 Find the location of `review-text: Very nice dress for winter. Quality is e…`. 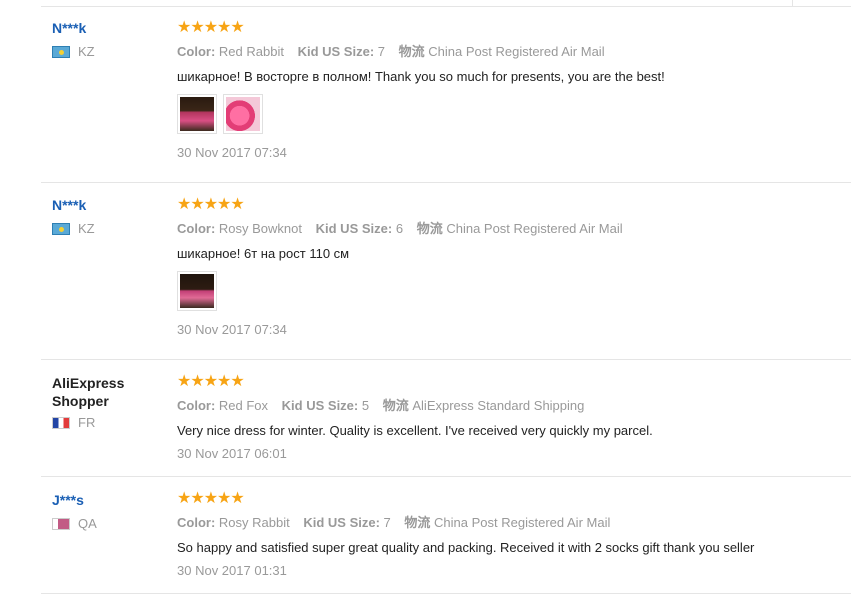

review-text: Very nice dress for winter. Quality is e… is located at coordinates (415, 430).